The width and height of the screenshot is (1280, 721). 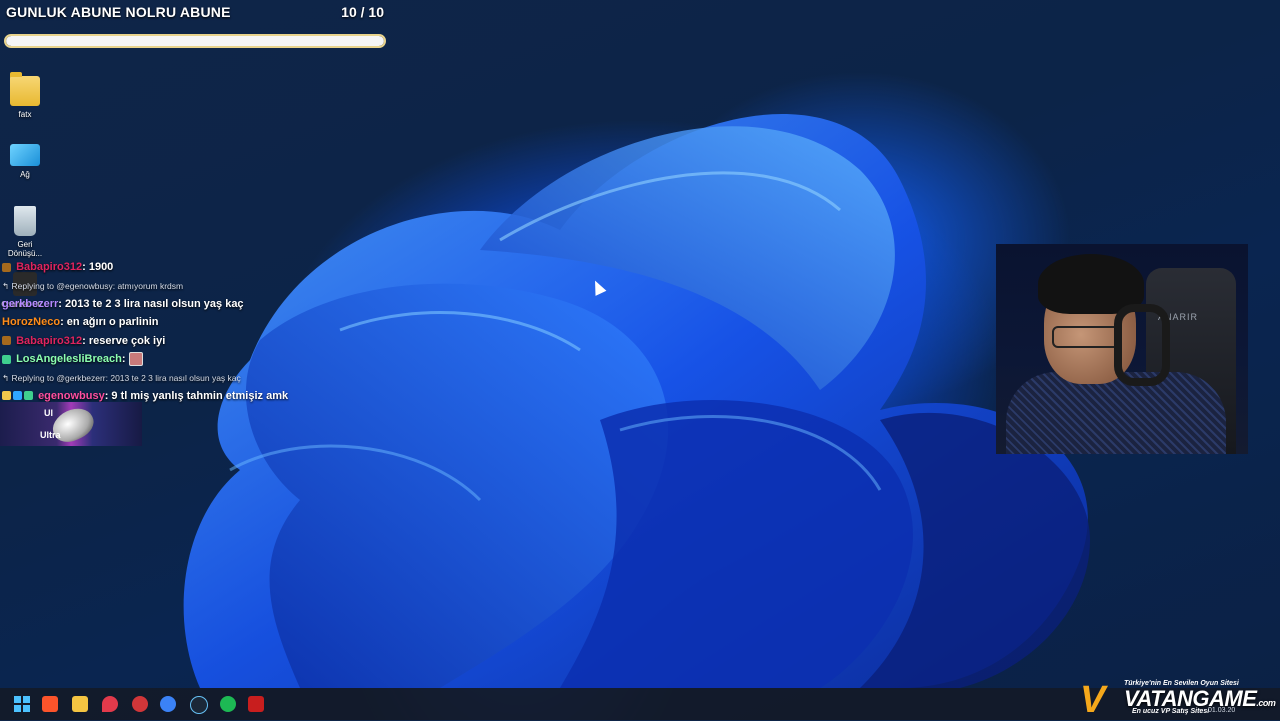 I want to click on emote-icon, so click(x=135, y=359).